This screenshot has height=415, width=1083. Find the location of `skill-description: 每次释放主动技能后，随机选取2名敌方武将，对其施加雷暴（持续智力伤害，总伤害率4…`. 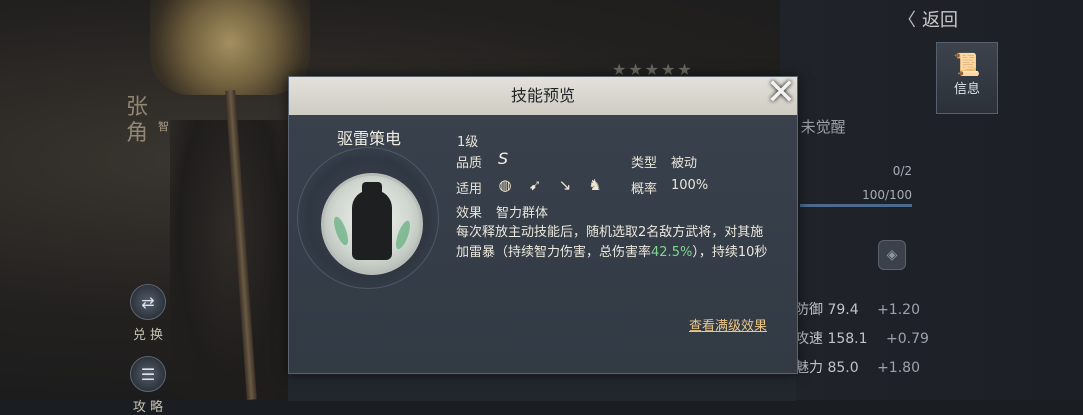

skill-description: 每次释放主动技能后，随机选取2名敌方武将，对其施加雷暴（持续智力伤害，总伤害率4… is located at coordinates (616, 243).